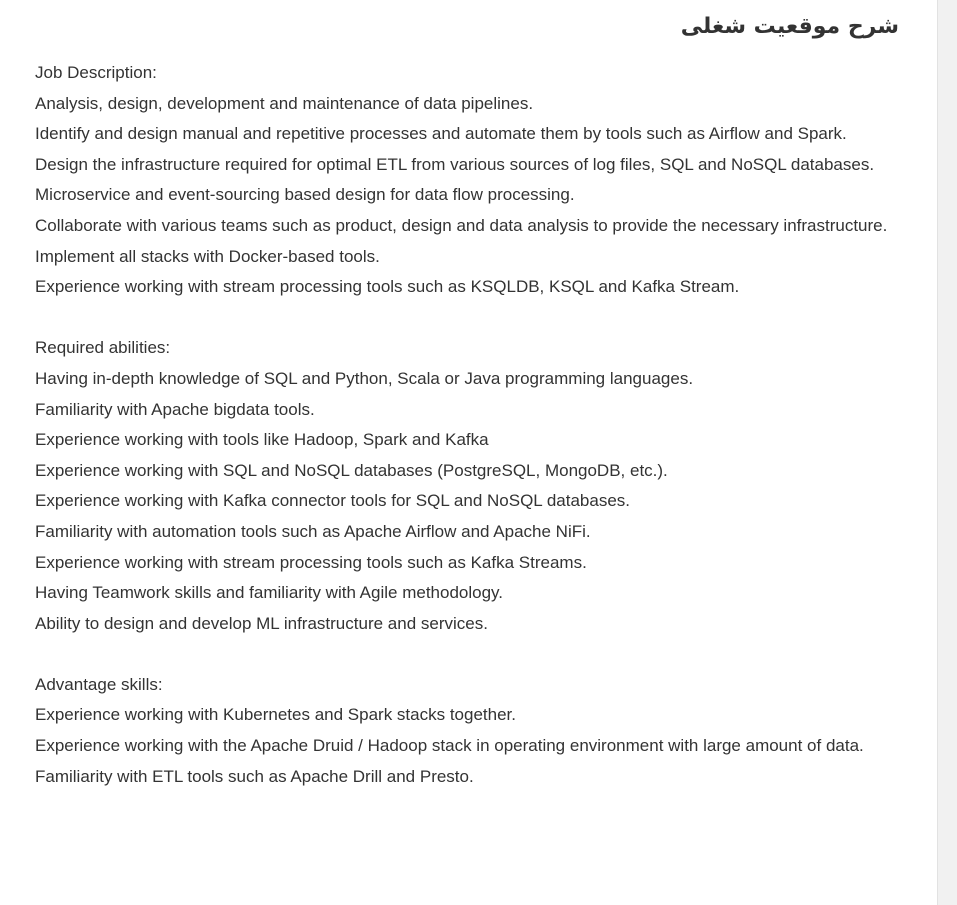  What do you see at coordinates (96, 72) in the screenshot?
I see `section-heading: Job Description:` at bounding box center [96, 72].